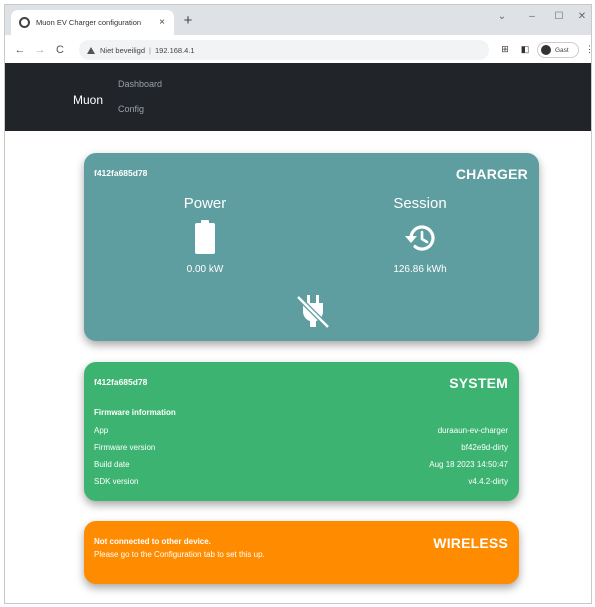 This screenshot has height=607, width=595. I want to click on firmware-row-build-date: Build date Aug 18 2023 14:50:47, so click(301, 464).